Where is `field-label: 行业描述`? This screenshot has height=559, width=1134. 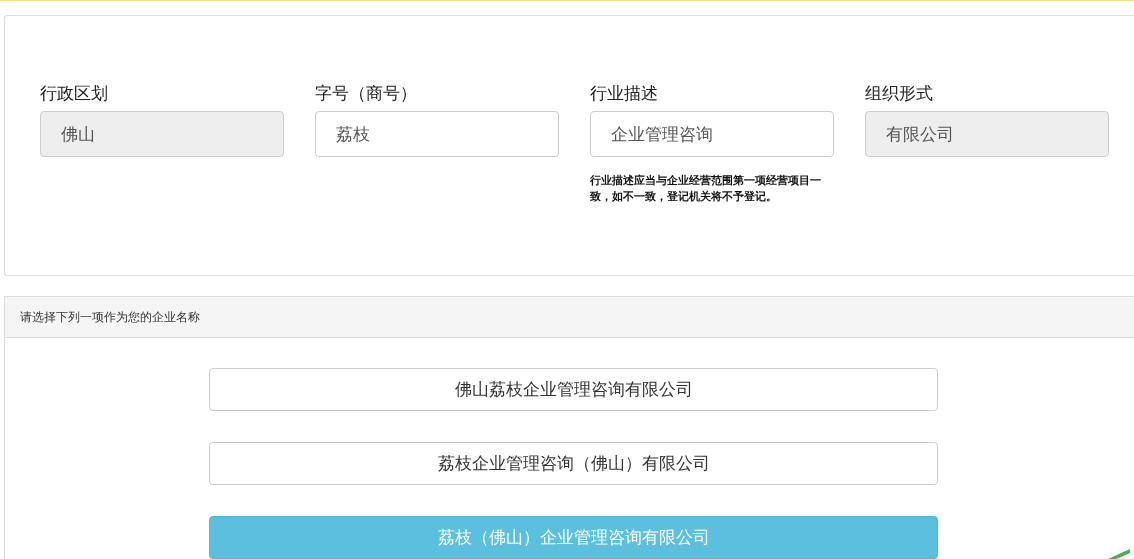
field-label: 行业描述 is located at coordinates (624, 93).